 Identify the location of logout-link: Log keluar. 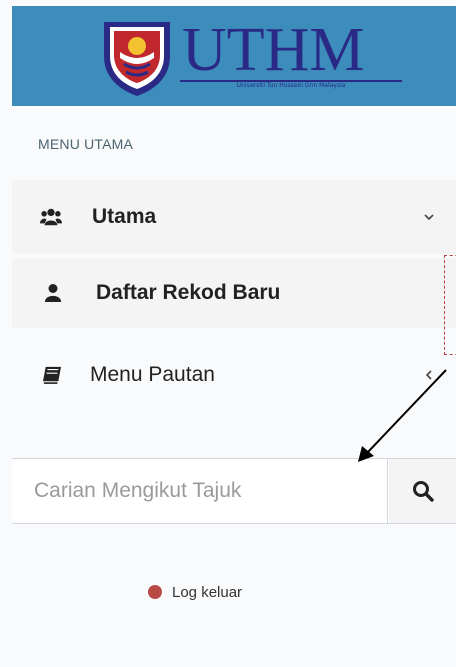
(195, 592).